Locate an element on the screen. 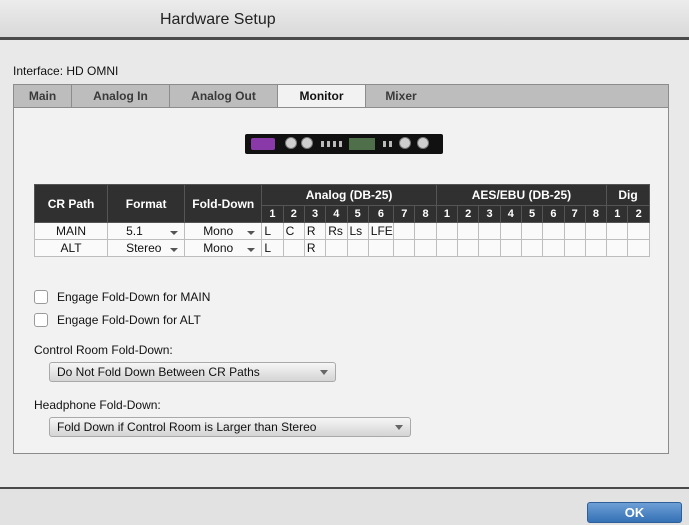  hd-omni-device-image is located at coordinates (344, 144).